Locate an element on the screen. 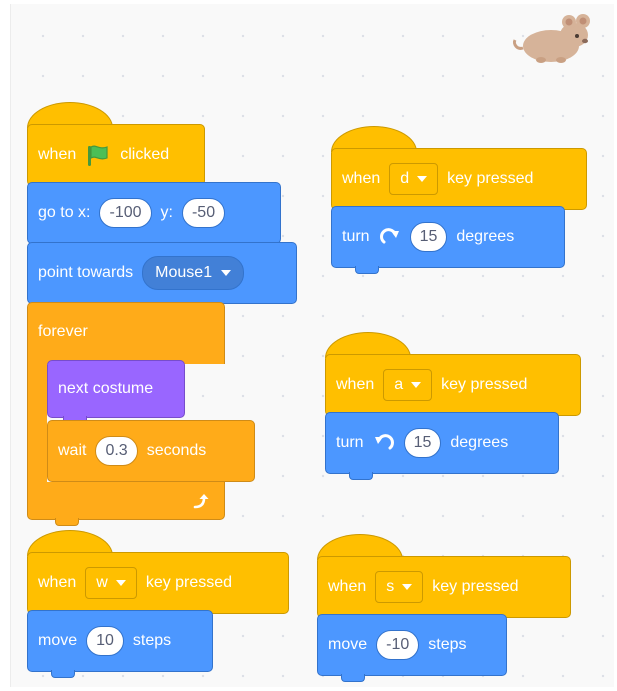 This screenshot has height=691, width=617. seconds-label: seconds is located at coordinates (176, 450).